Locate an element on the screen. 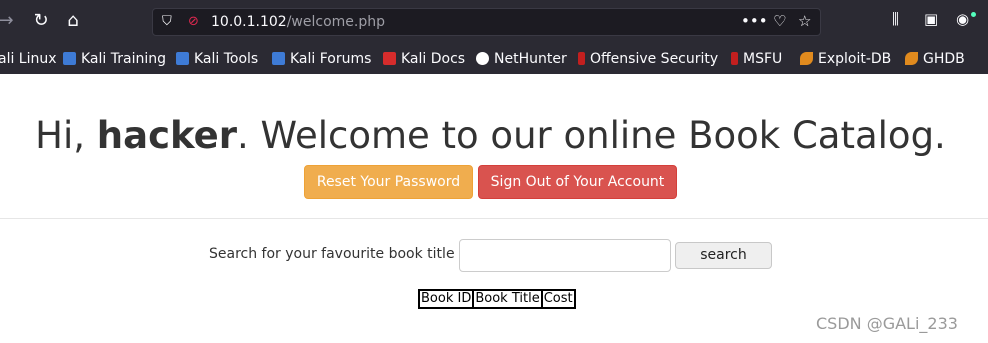 The width and height of the screenshot is (988, 343). bookmark-kali-forums: Kali Forums is located at coordinates (321, 59).